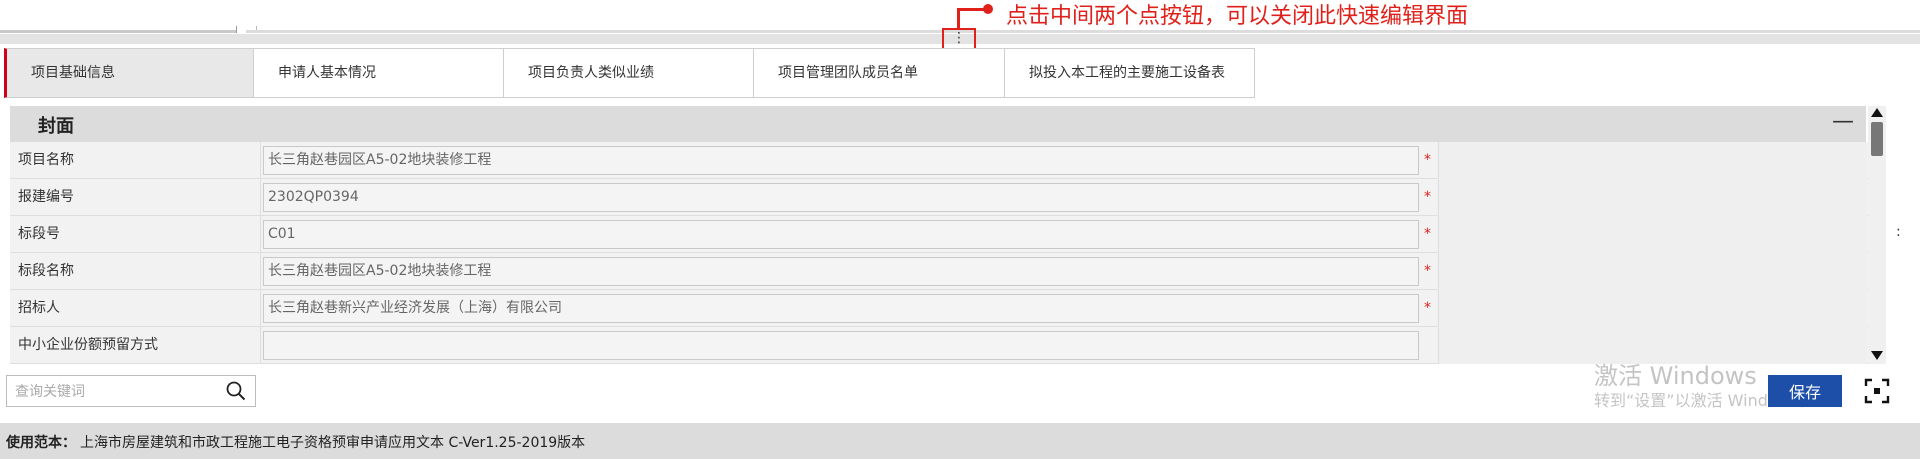 The height and width of the screenshot is (459, 1920). I want to click on form-row: 招标人 长三角赵巷新兴产业经济发展（上海）有限公司 *, so click(939, 308).